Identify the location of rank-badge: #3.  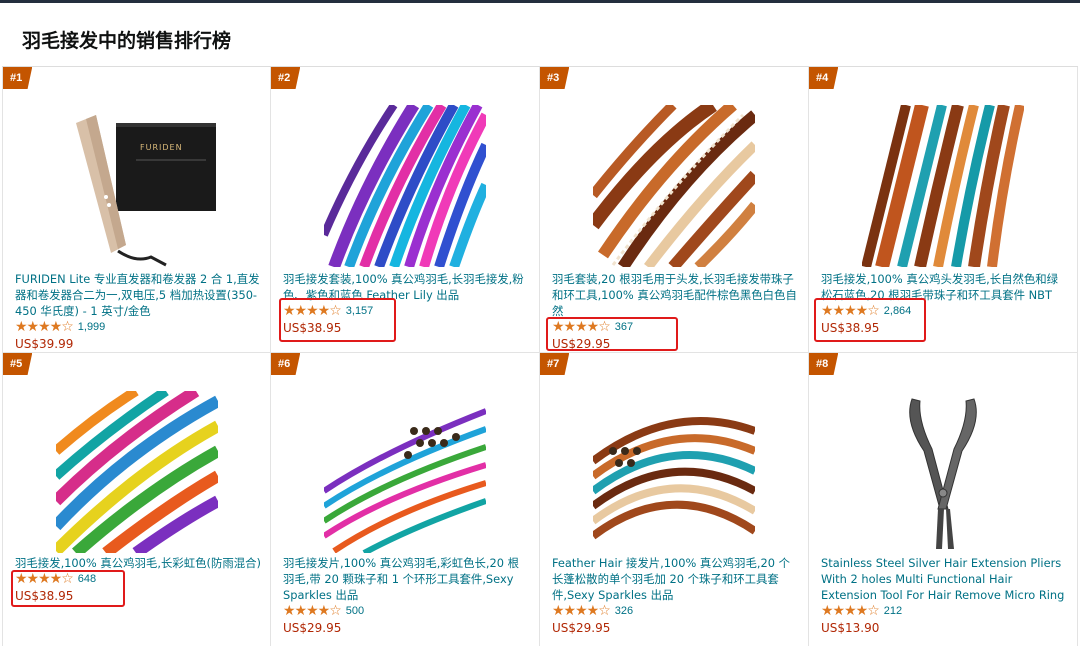
(555, 78).